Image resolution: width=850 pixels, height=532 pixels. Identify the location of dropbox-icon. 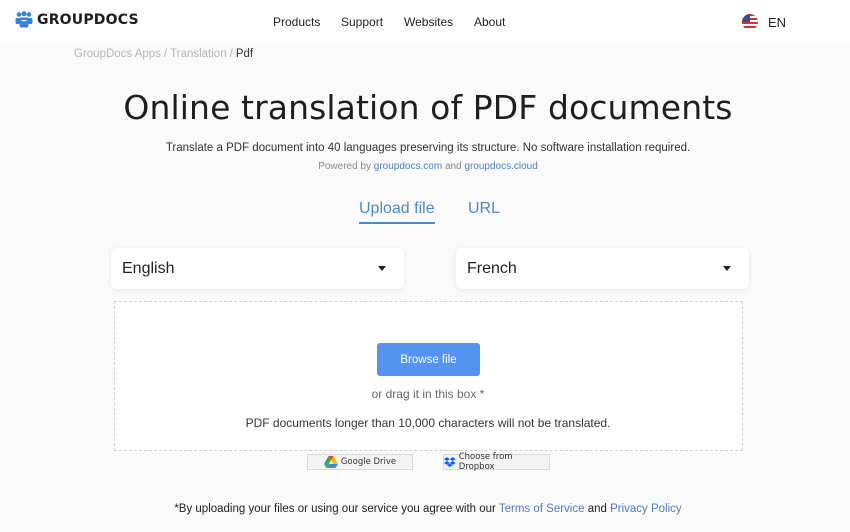
(450, 462).